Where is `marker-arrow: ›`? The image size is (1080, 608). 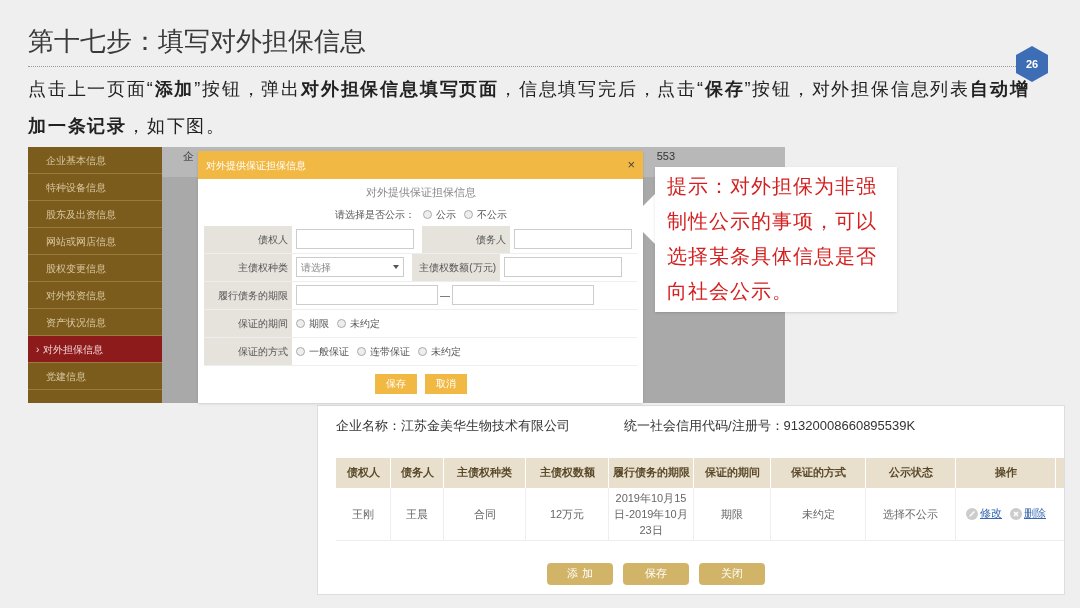
marker-arrow: › is located at coordinates (38, 349).